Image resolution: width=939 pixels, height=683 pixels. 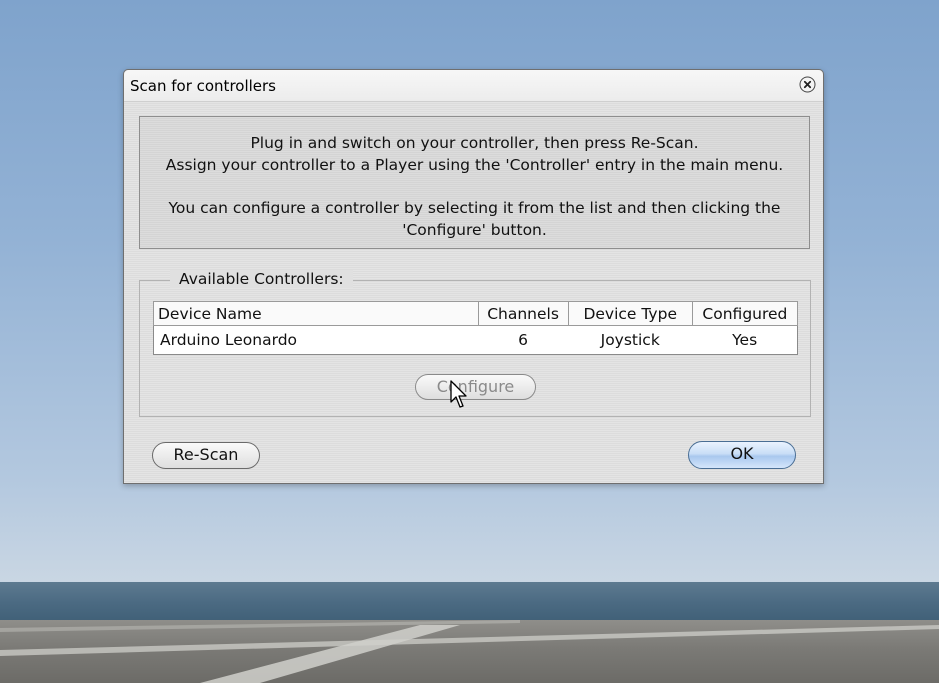 What do you see at coordinates (474, 230) in the screenshot?
I see `instruction-text: 'Configure' button.` at bounding box center [474, 230].